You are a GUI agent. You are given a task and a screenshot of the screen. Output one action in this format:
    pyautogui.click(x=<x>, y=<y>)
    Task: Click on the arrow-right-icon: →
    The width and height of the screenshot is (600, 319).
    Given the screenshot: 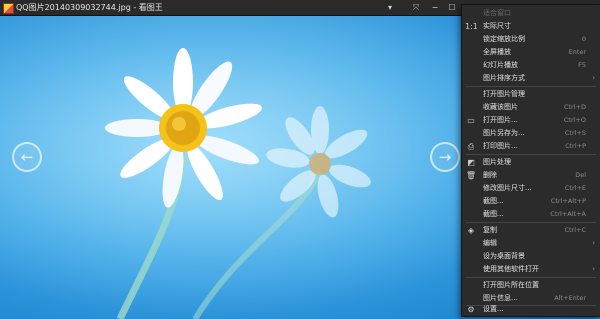 What is the action you would take?
    pyautogui.click(x=445, y=157)
    